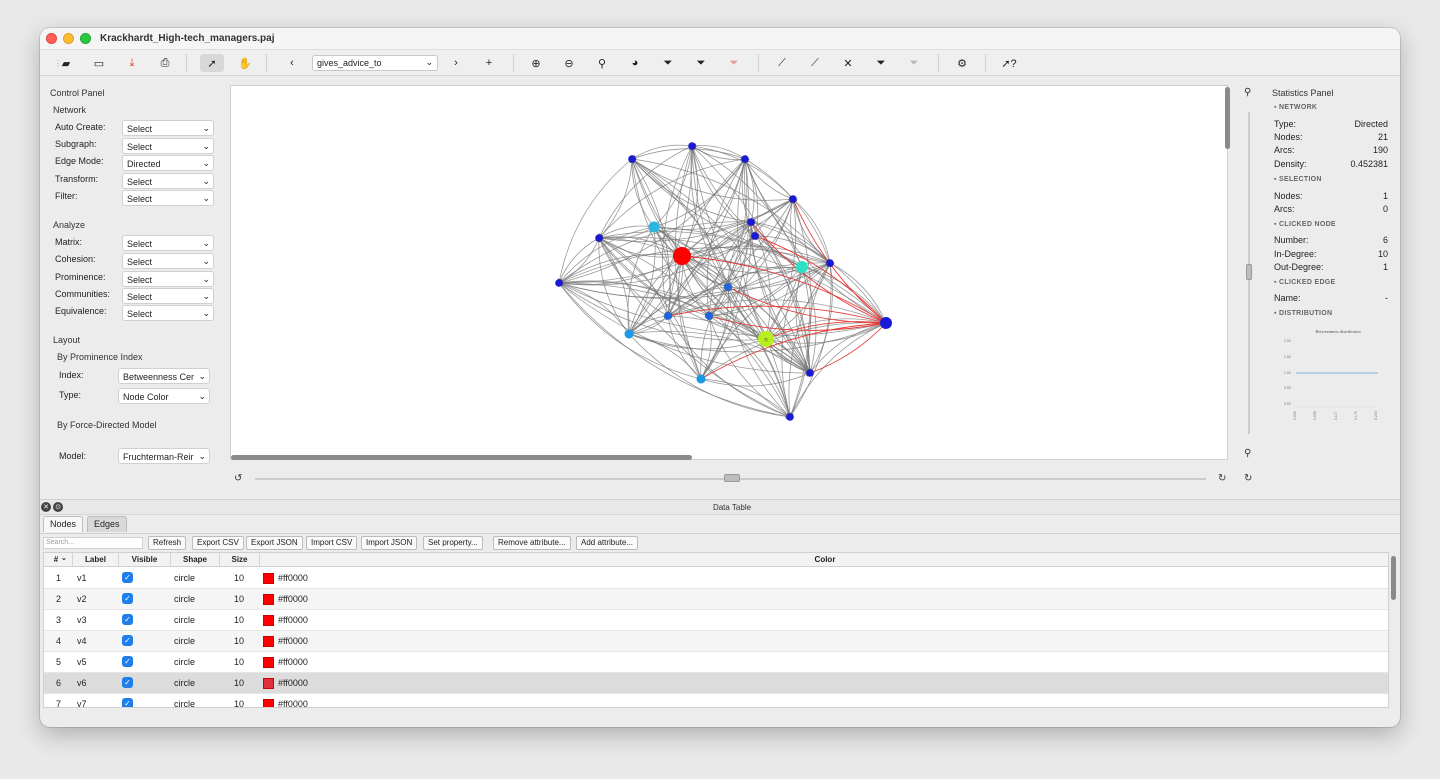 The height and width of the screenshot is (779, 1440). I want to click on tab-edges: Edges, so click(107, 524).